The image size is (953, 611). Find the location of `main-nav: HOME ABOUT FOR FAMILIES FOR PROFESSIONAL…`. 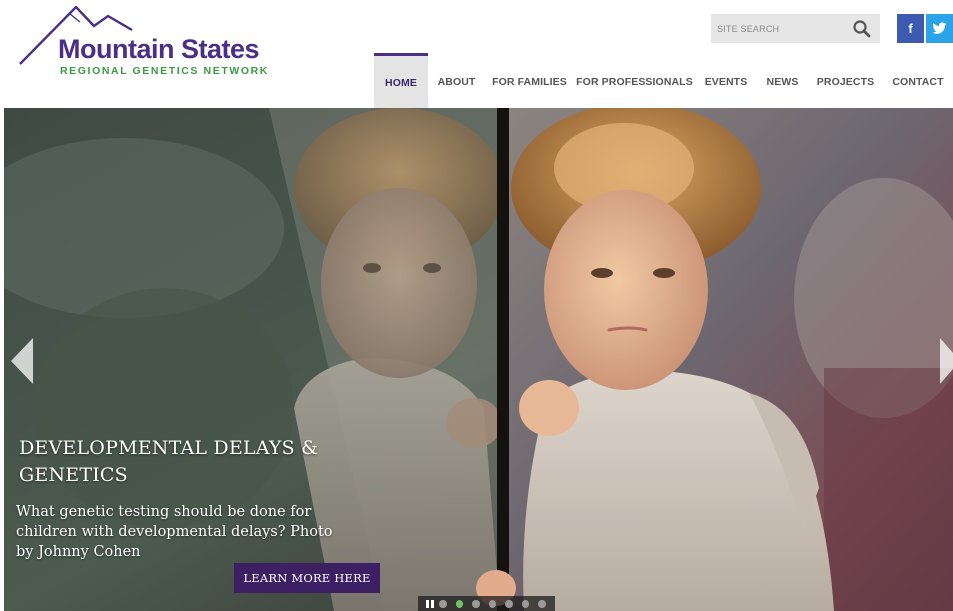

main-nav: HOME ABOUT FOR FAMILIES FOR PROFESSIONAL… is located at coordinates (663, 80).